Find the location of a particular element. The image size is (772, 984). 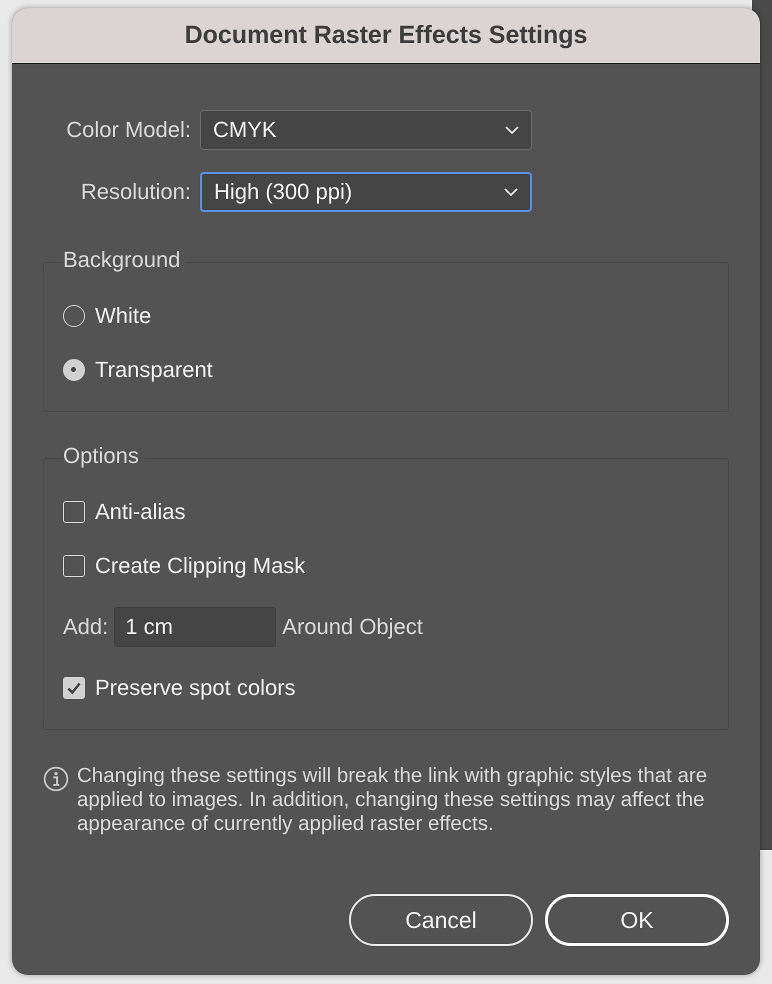

ok-button: OK is located at coordinates (637, 920).